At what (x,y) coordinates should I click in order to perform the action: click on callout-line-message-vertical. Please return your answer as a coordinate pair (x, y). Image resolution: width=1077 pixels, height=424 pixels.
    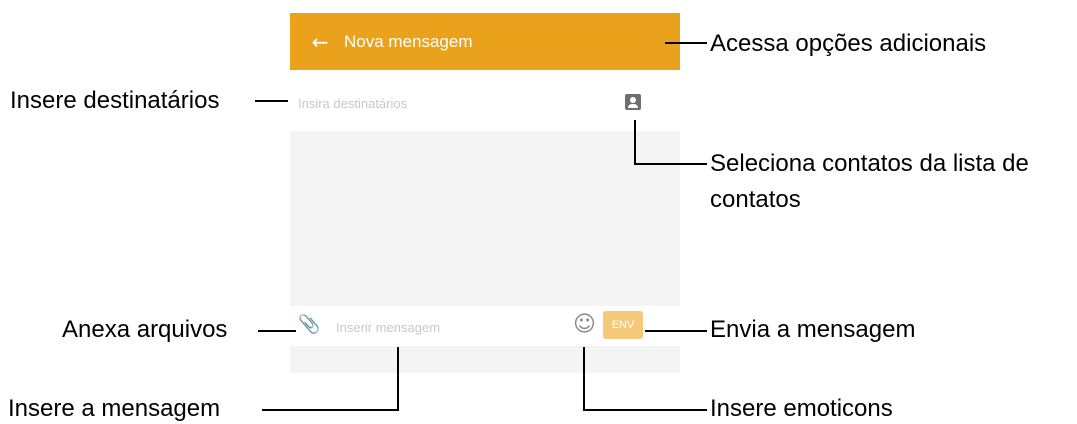
    Looking at the image, I should click on (398, 379).